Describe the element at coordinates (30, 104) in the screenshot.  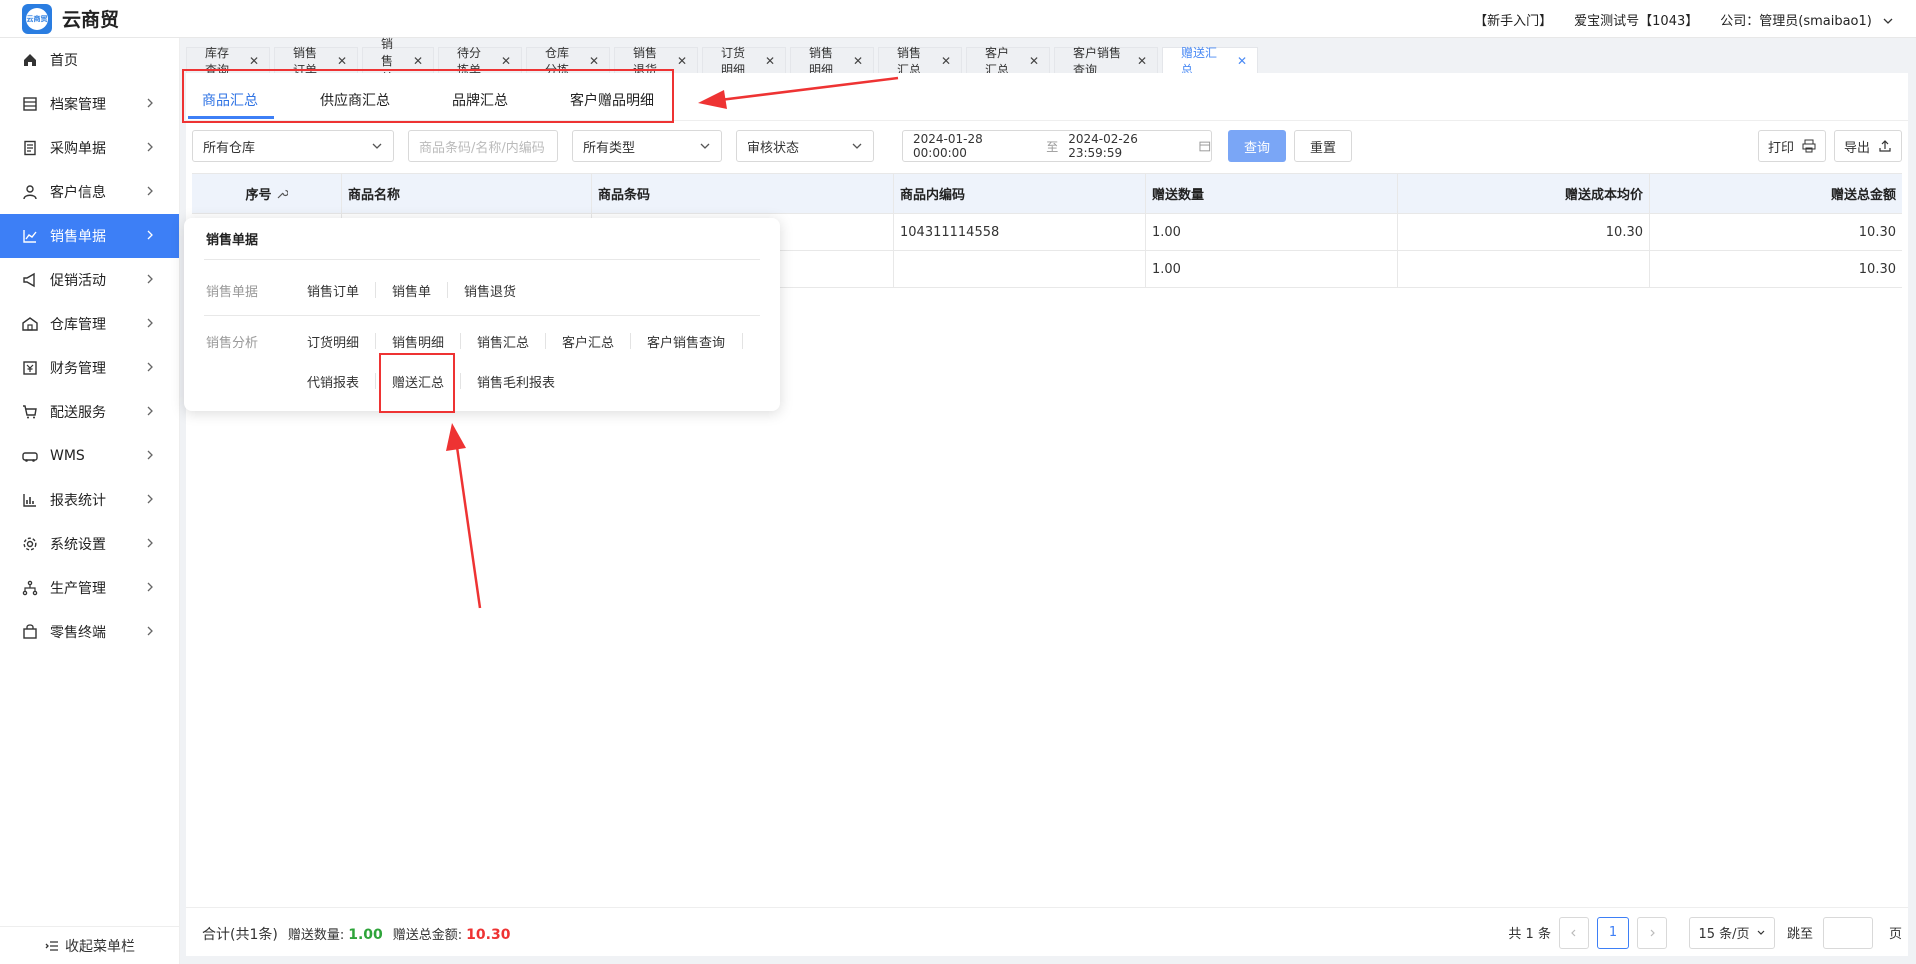
I see `archive-icon` at that location.